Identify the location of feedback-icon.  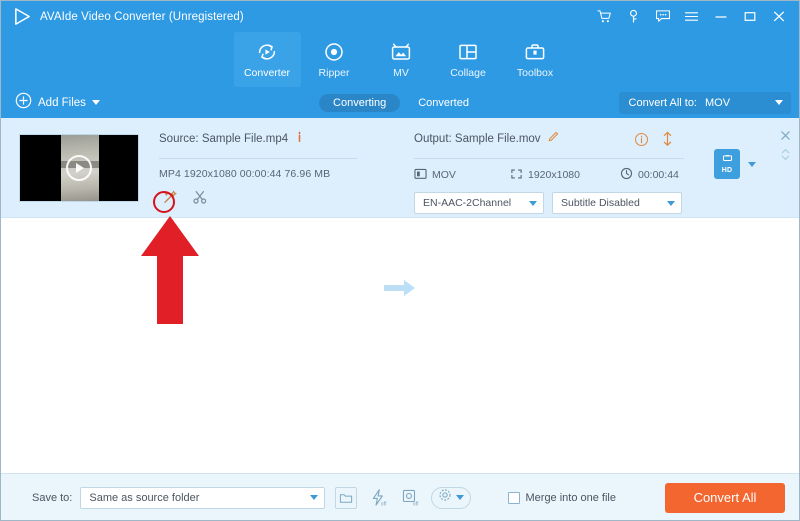
(662, 16).